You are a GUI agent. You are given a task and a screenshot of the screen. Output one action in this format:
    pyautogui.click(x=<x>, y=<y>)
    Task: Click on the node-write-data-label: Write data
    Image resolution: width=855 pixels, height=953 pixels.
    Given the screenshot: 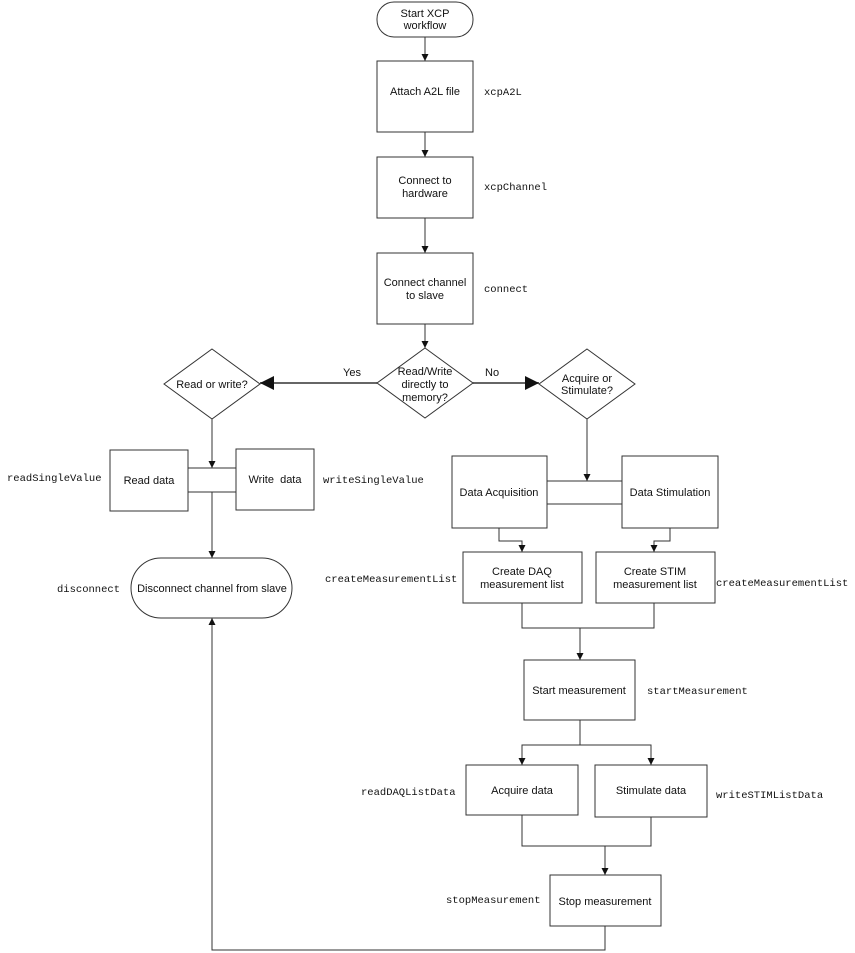 What is the action you would take?
    pyautogui.click(x=276, y=480)
    